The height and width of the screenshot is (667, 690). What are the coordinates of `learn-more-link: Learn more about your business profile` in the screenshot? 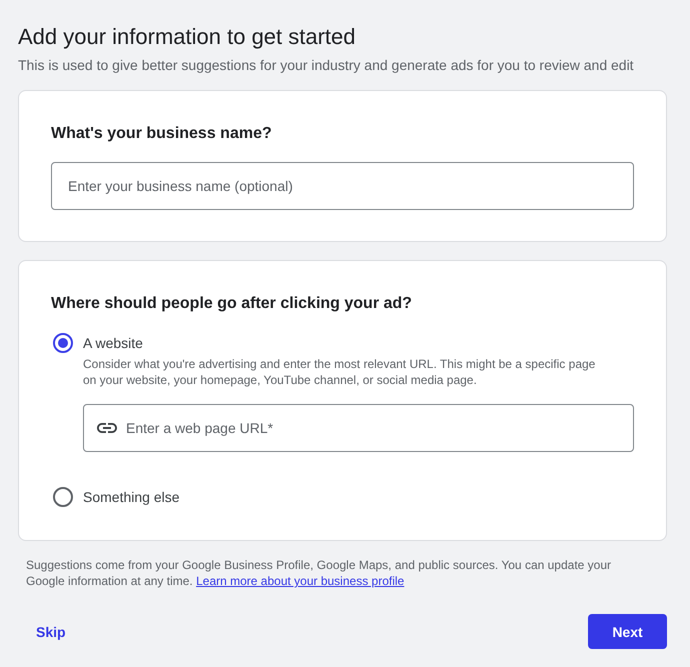 It's located at (300, 581).